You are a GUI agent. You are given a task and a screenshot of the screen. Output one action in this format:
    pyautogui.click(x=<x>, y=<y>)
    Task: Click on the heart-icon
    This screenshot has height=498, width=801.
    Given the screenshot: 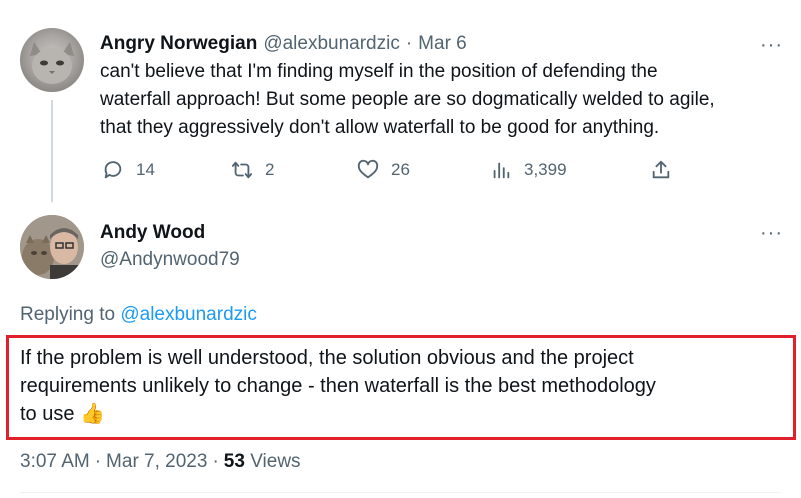 What is the action you would take?
    pyautogui.click(x=368, y=169)
    